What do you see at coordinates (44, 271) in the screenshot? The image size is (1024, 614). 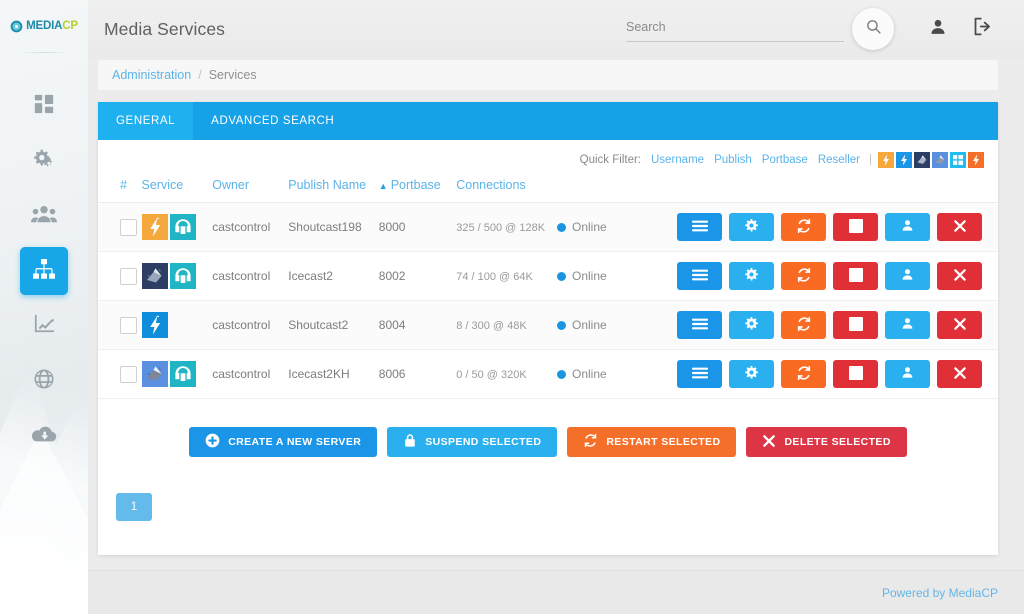 I see `sidebar-item-services` at bounding box center [44, 271].